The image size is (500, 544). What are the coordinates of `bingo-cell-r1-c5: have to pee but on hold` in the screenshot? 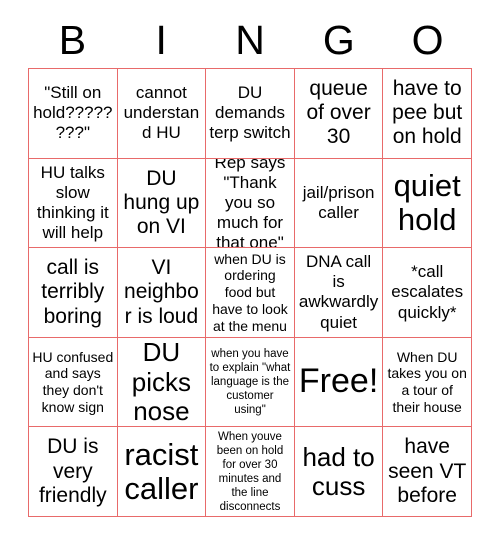 It's located at (427, 114).